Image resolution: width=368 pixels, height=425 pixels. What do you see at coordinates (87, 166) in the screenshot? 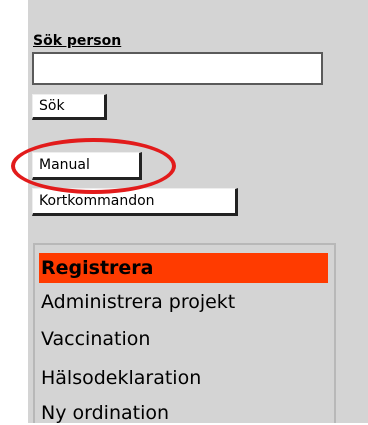
I see `manual-button: Manual` at bounding box center [87, 166].